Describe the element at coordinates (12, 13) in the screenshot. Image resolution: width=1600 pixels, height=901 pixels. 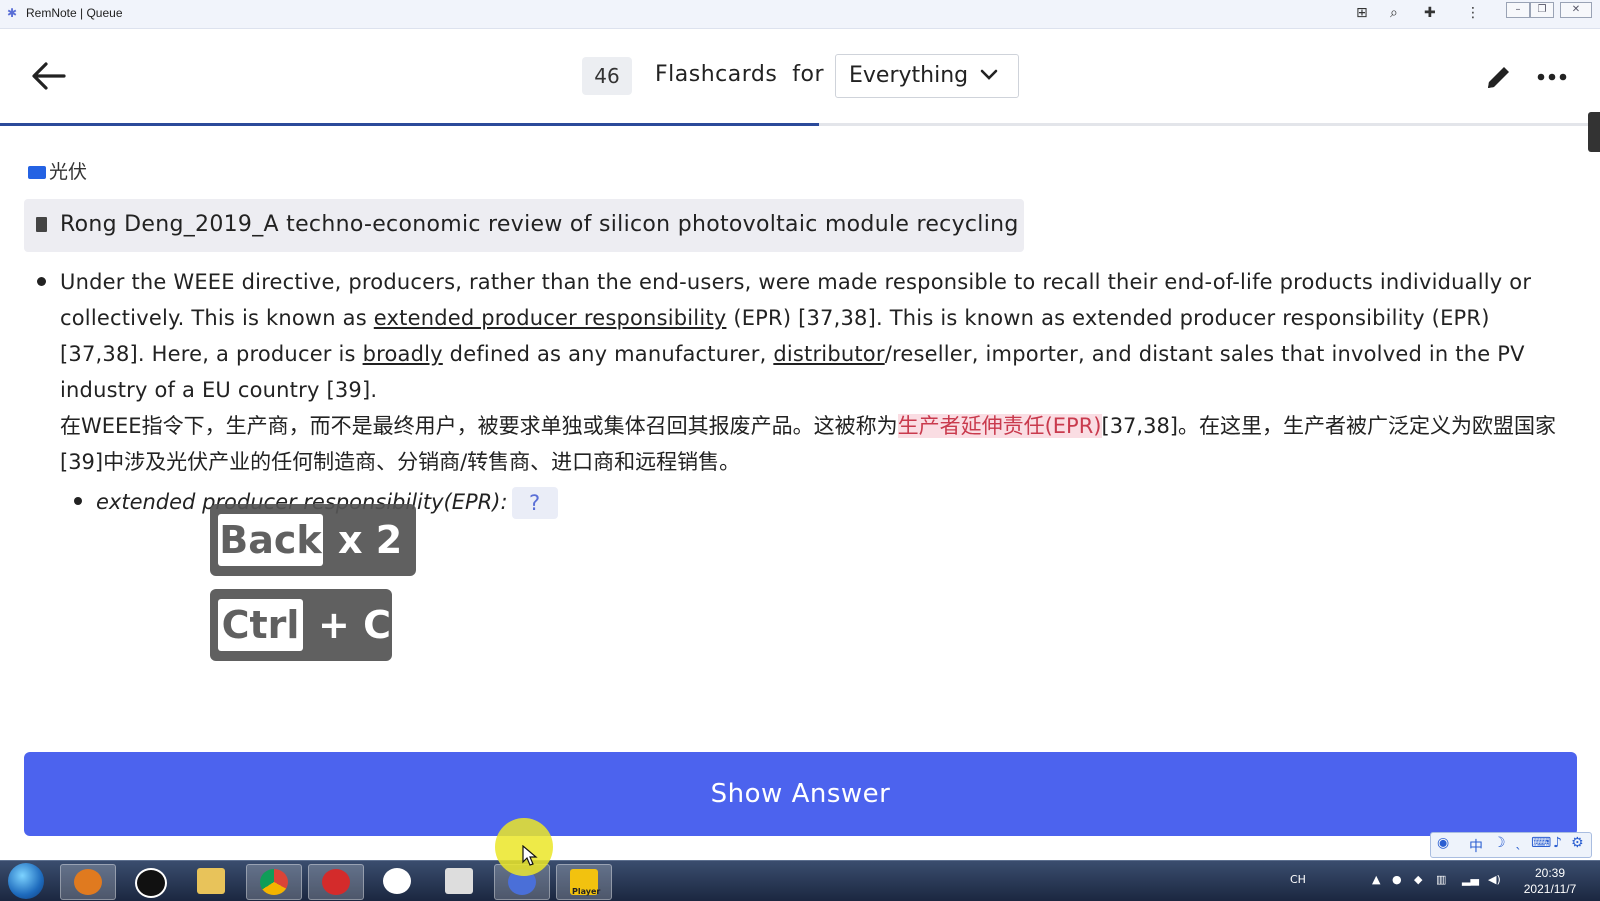
I see `remnote-logo-icon: ✱` at that location.